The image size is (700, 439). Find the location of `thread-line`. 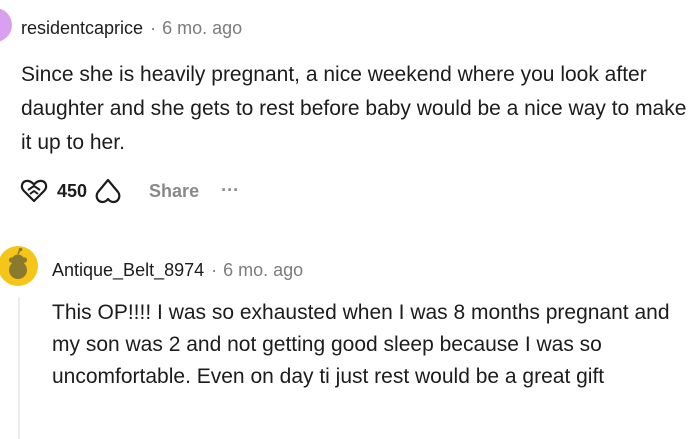

thread-line is located at coordinates (19, 368).